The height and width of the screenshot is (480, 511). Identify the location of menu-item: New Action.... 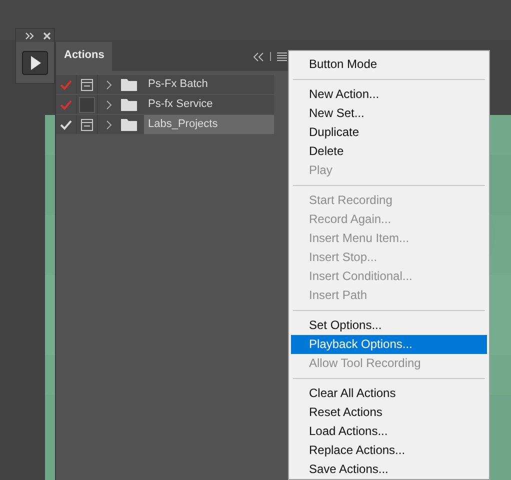
(389, 94).